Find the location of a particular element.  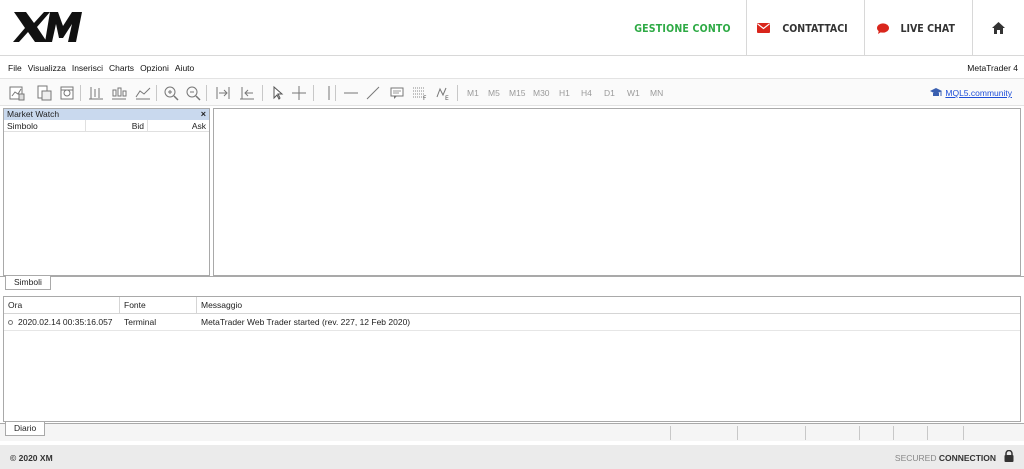

menu-visualizza: Visualizza is located at coordinates (47, 68).